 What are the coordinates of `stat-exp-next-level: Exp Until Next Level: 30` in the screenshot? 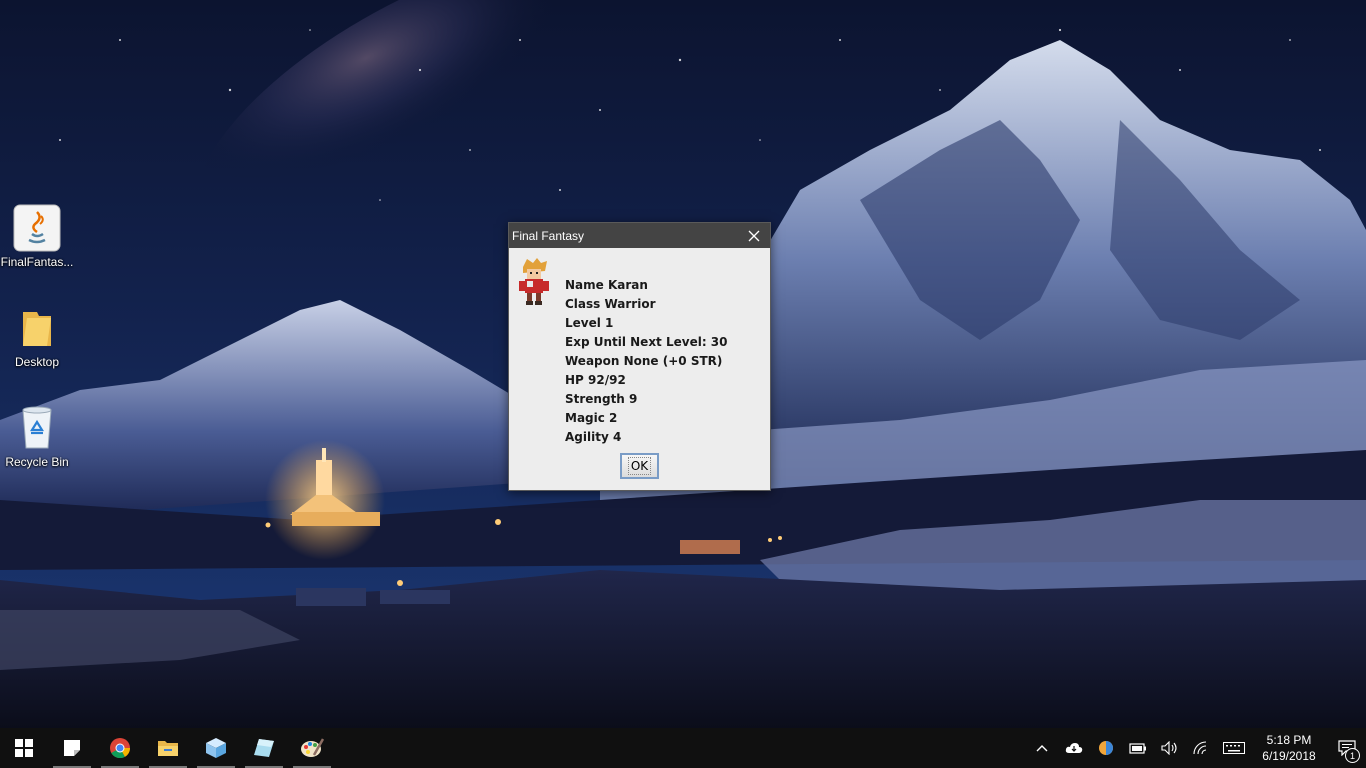 It's located at (646, 342).